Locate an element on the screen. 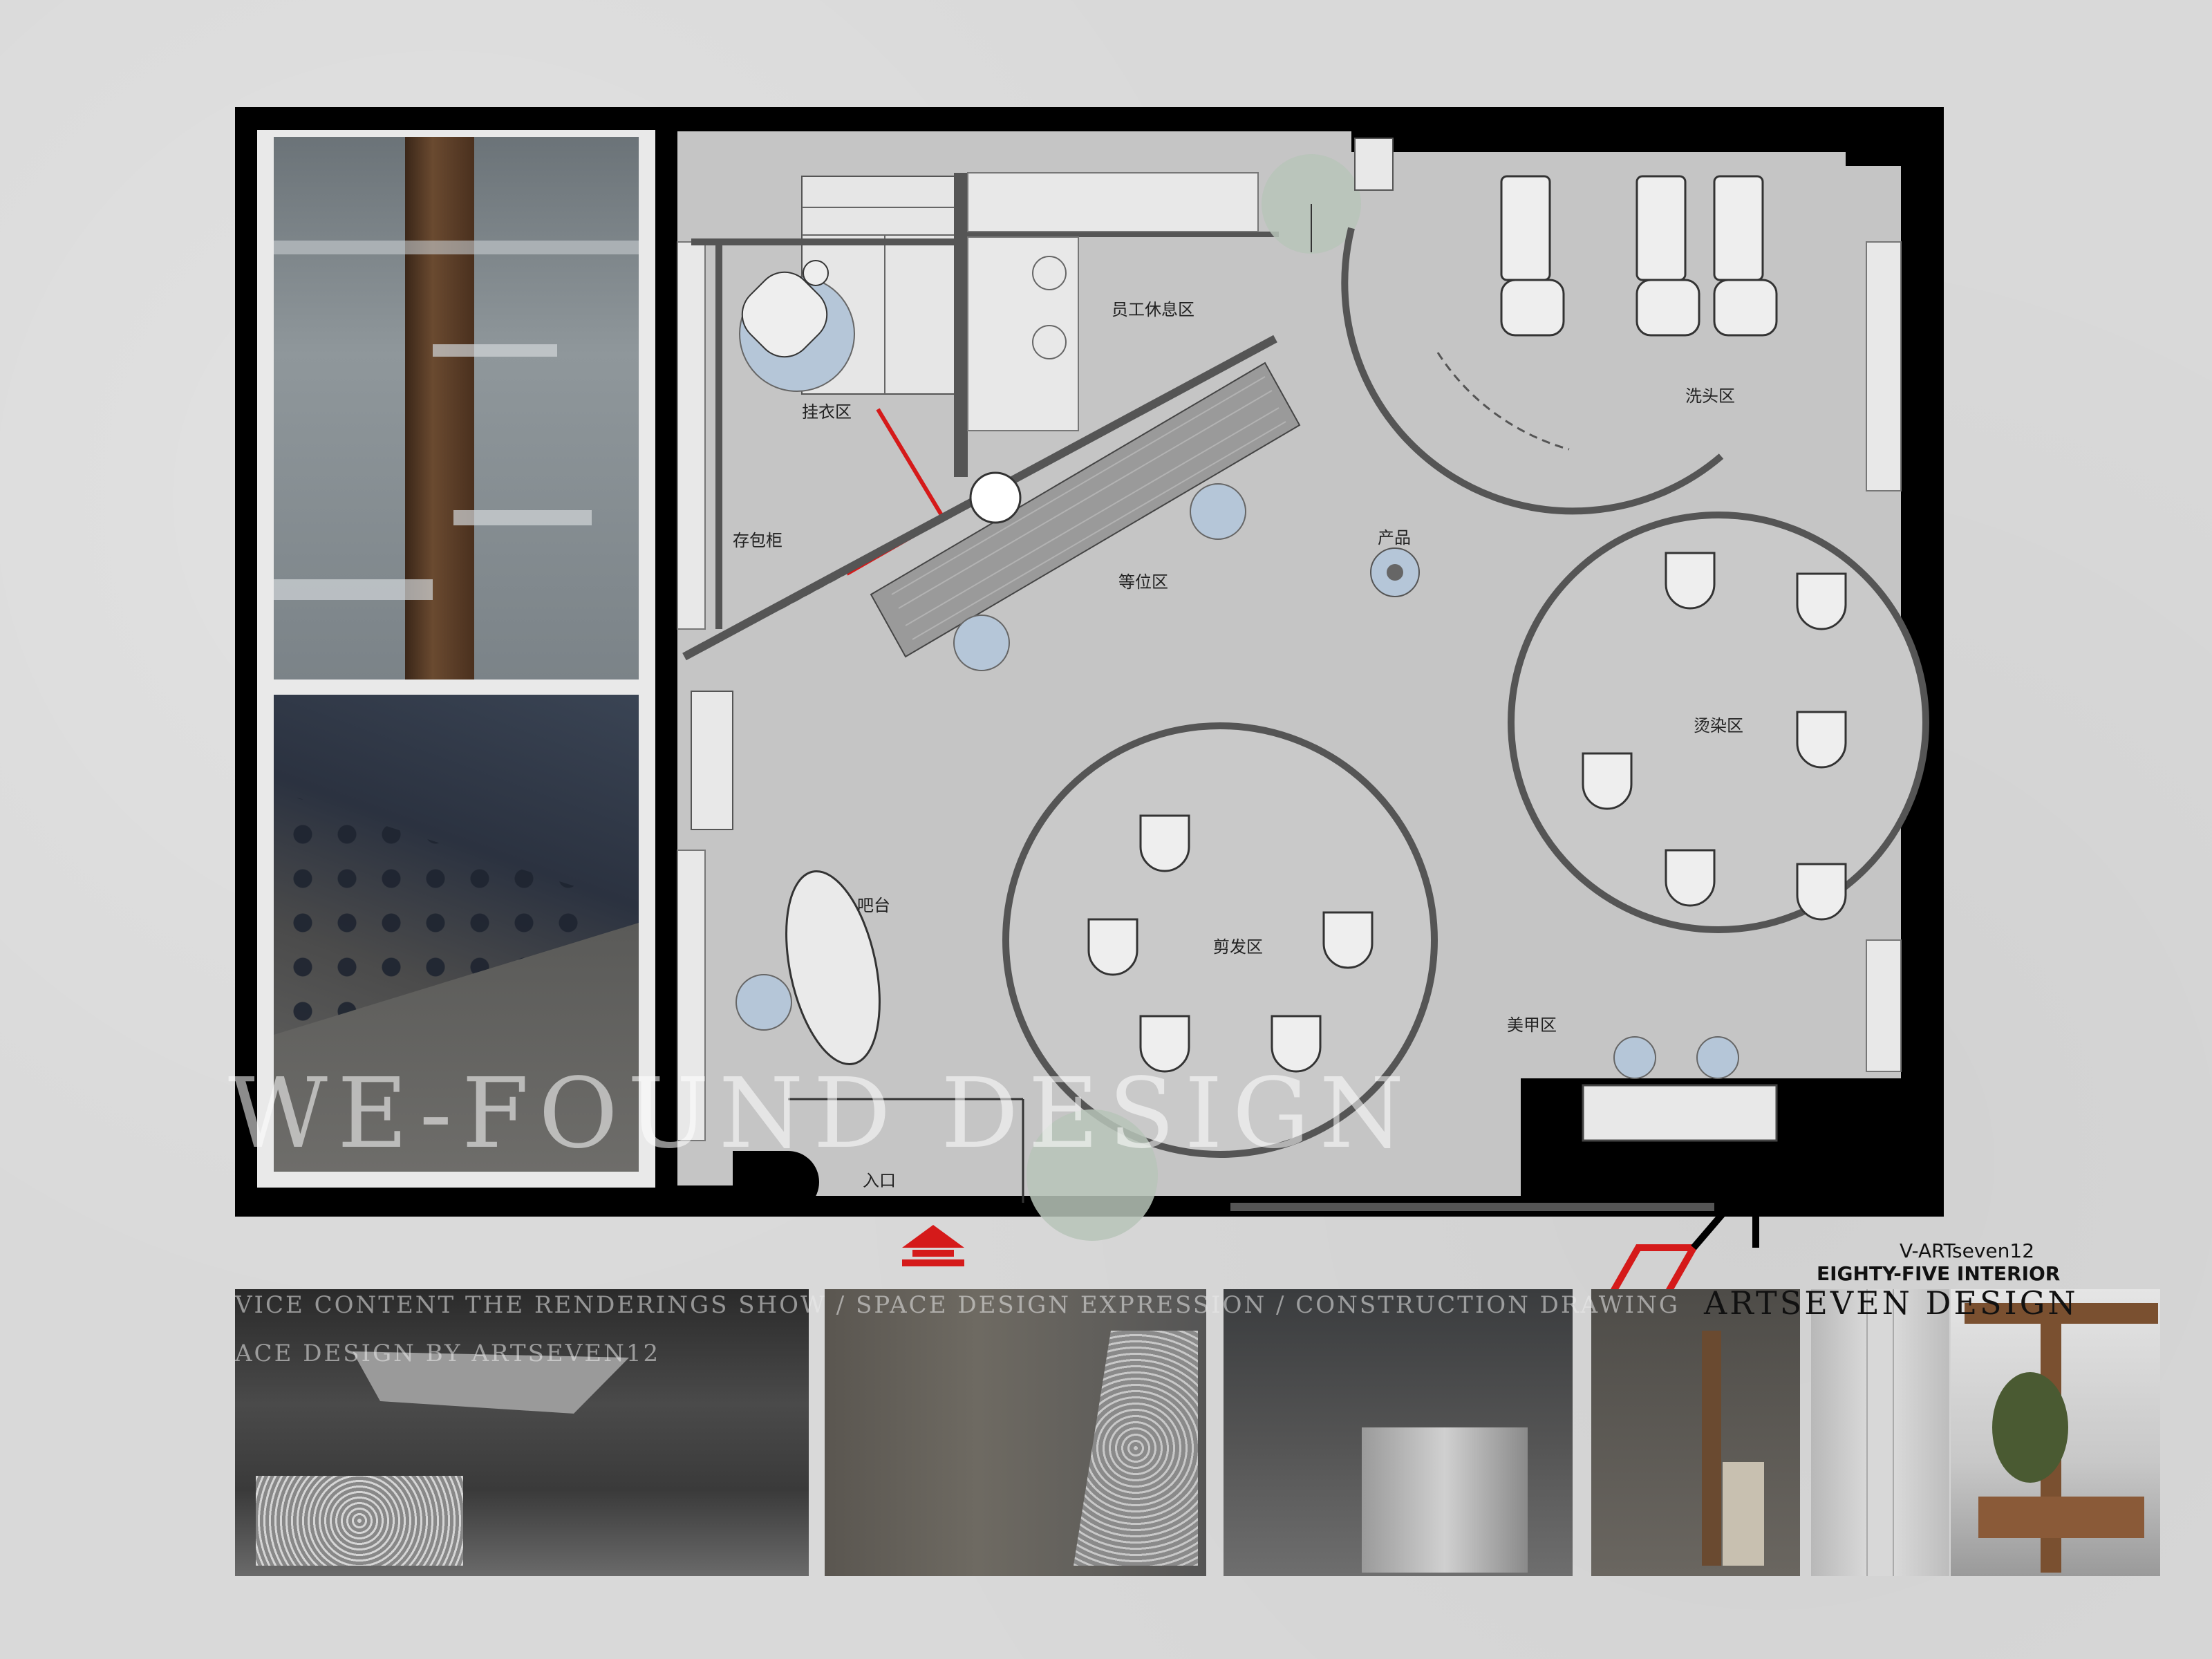 The height and width of the screenshot is (1659, 2212). zone-label-dye: 烫染区 is located at coordinates (1718, 725).